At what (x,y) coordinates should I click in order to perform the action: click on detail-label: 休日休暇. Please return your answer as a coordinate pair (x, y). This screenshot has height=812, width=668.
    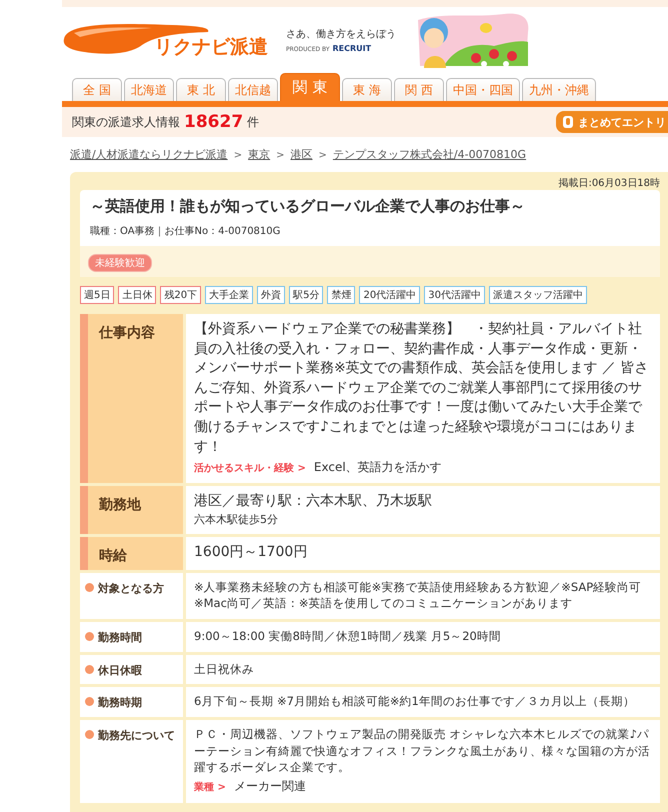
    Looking at the image, I should click on (120, 670).